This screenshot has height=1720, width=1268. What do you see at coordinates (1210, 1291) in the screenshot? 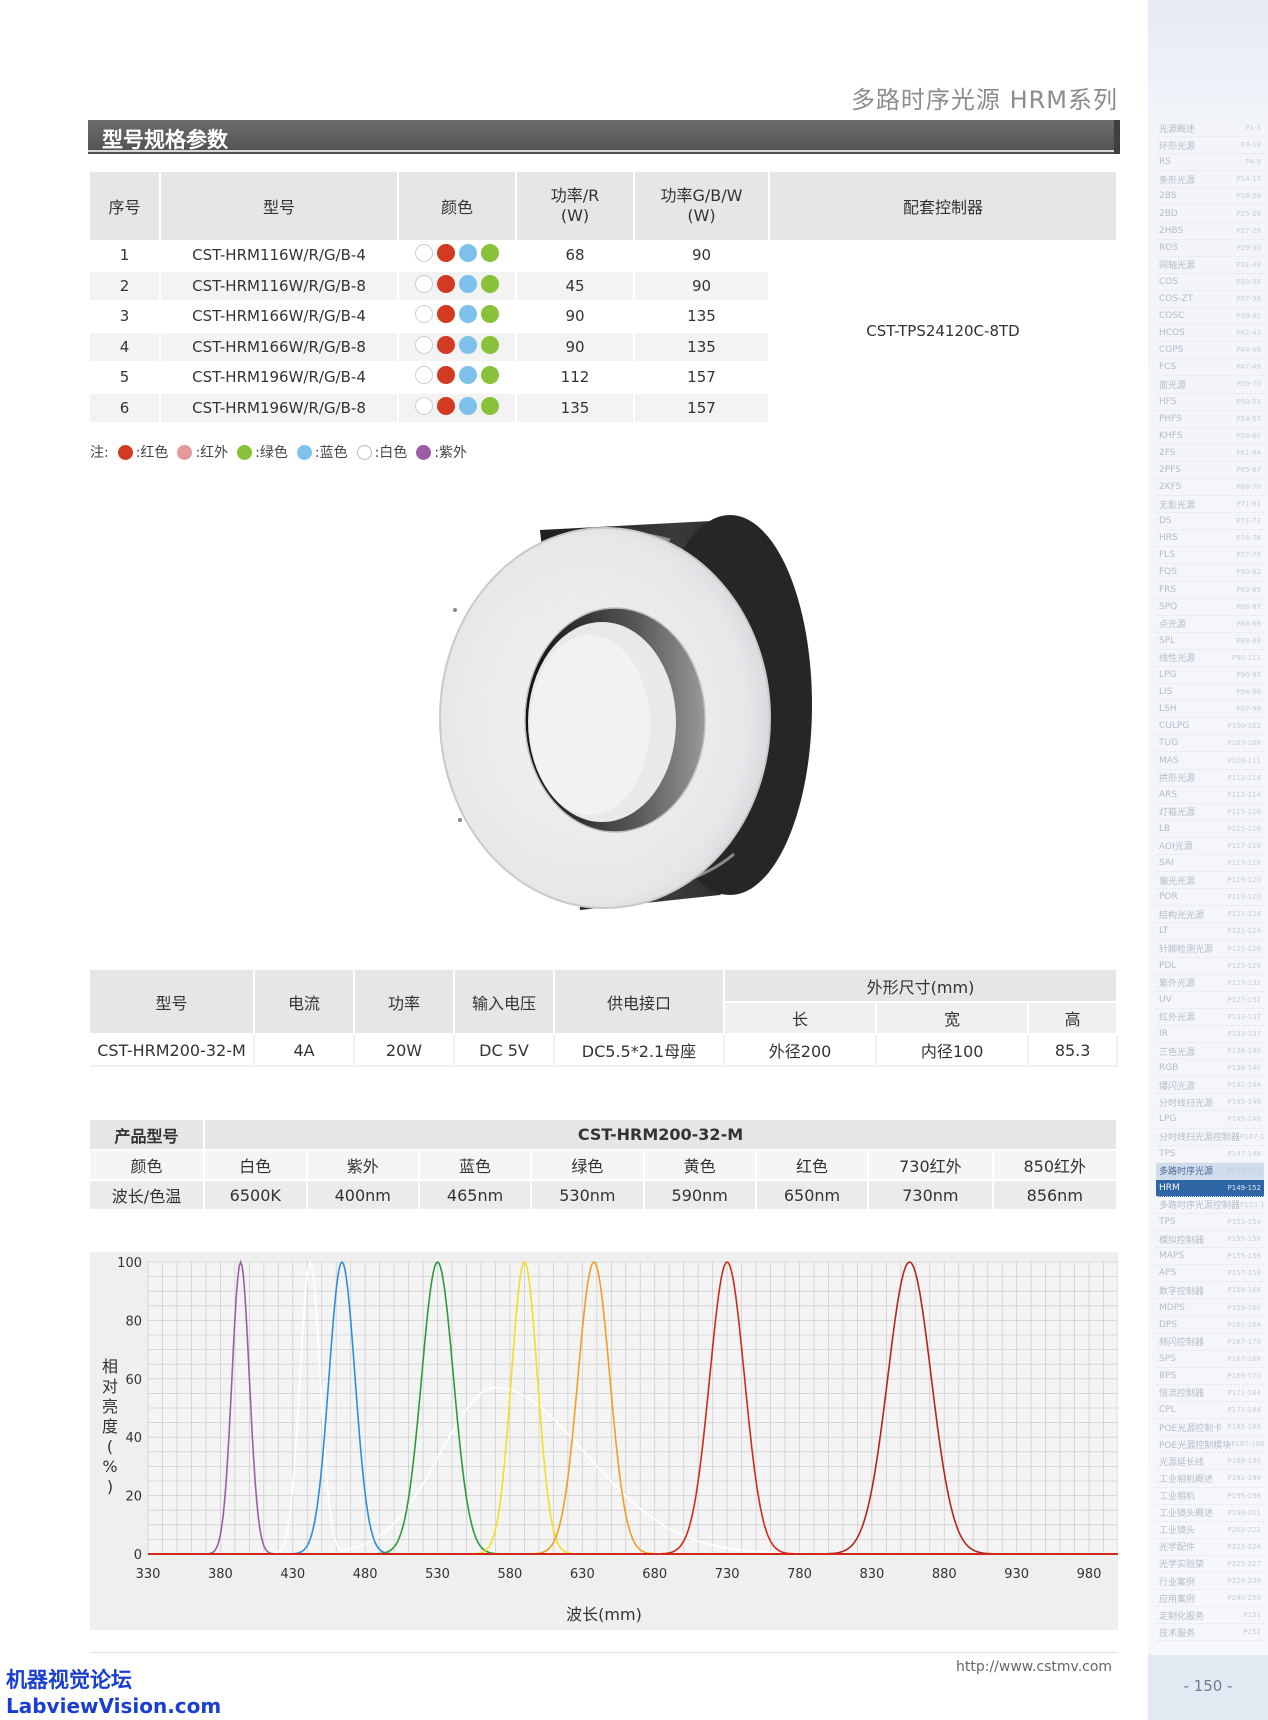
I see `sidebar-item: 数字控制器 P159-166` at bounding box center [1210, 1291].